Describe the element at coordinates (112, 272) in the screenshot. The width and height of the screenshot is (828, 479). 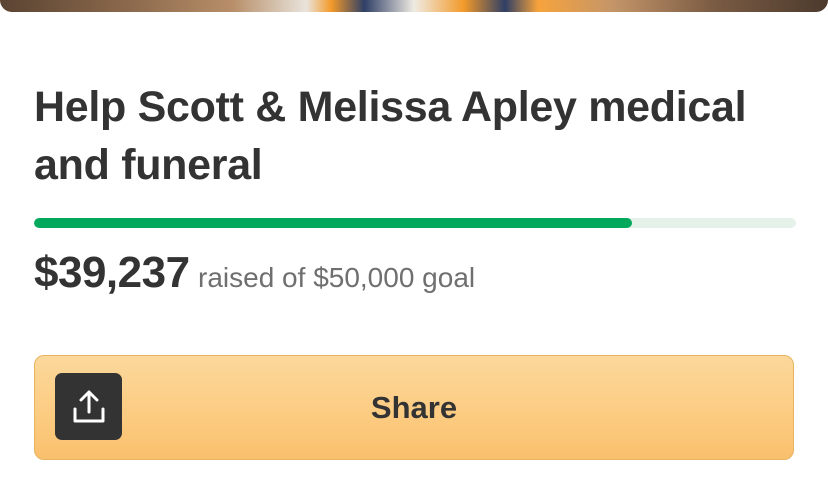
I see `raised-amount: $39,237` at that location.